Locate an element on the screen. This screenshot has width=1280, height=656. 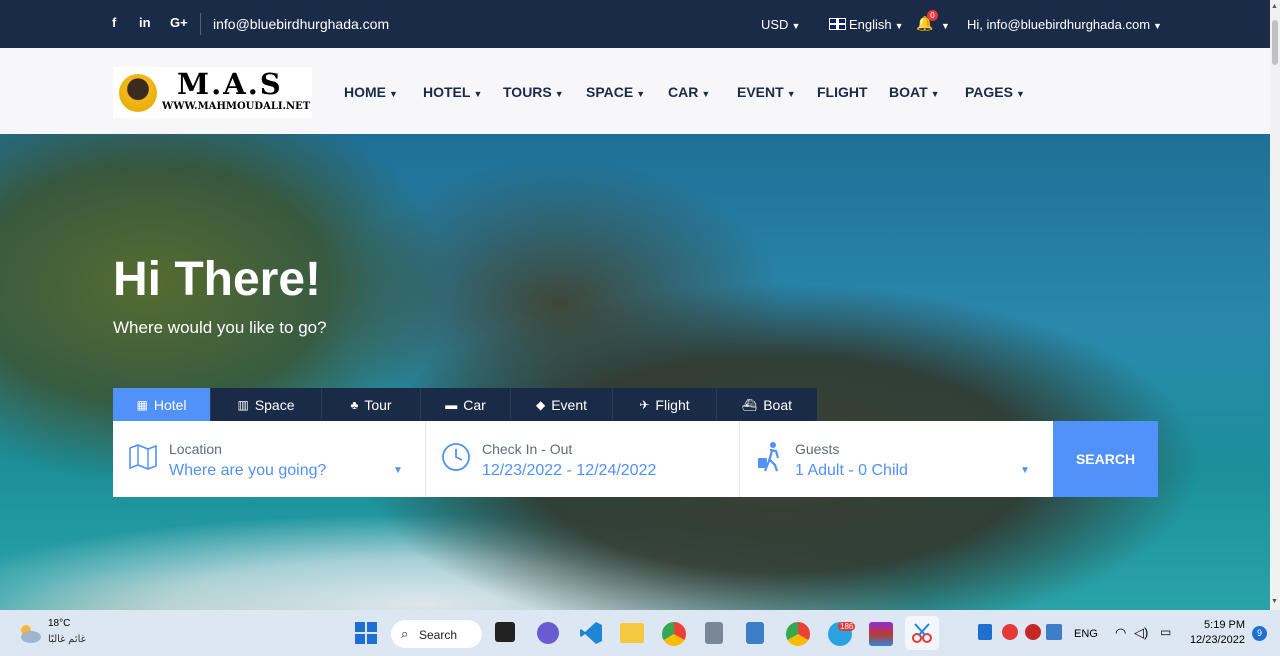
tray-app-icon is located at coordinates (1033, 632).